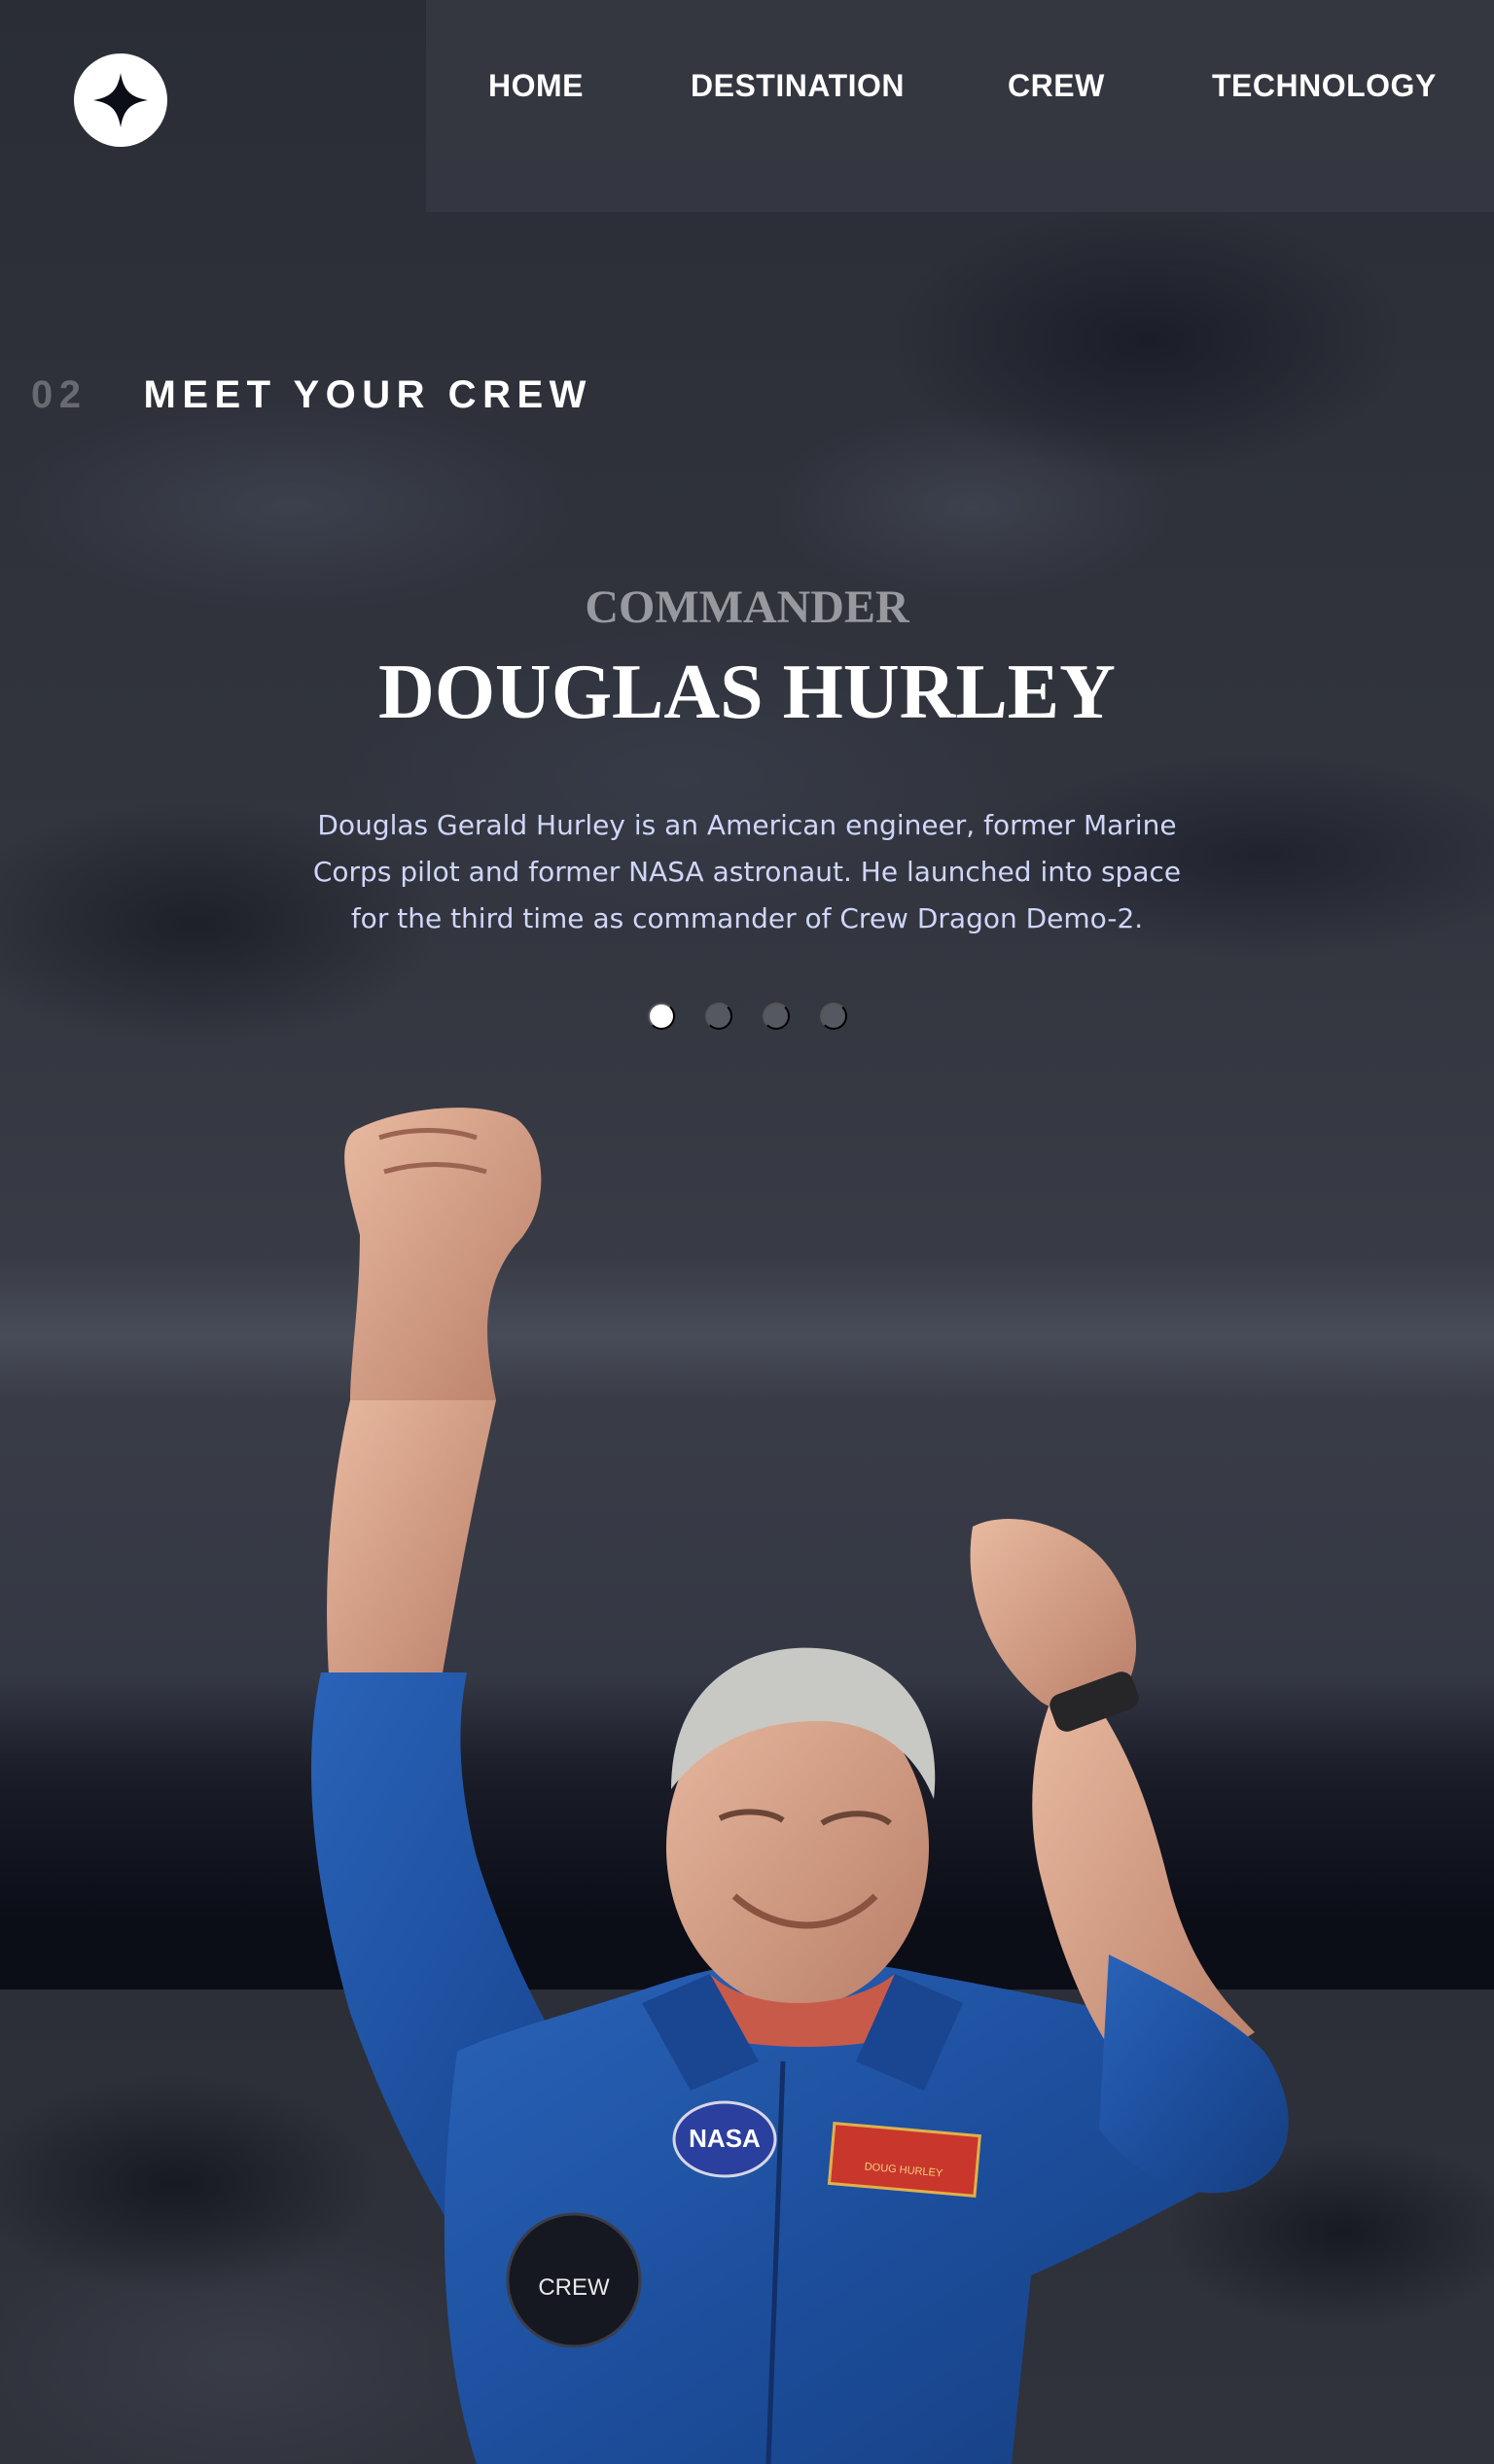 The width and height of the screenshot is (1494, 2464). Describe the element at coordinates (798, 86) in the screenshot. I see `nav-destination: DESTINATION` at that location.